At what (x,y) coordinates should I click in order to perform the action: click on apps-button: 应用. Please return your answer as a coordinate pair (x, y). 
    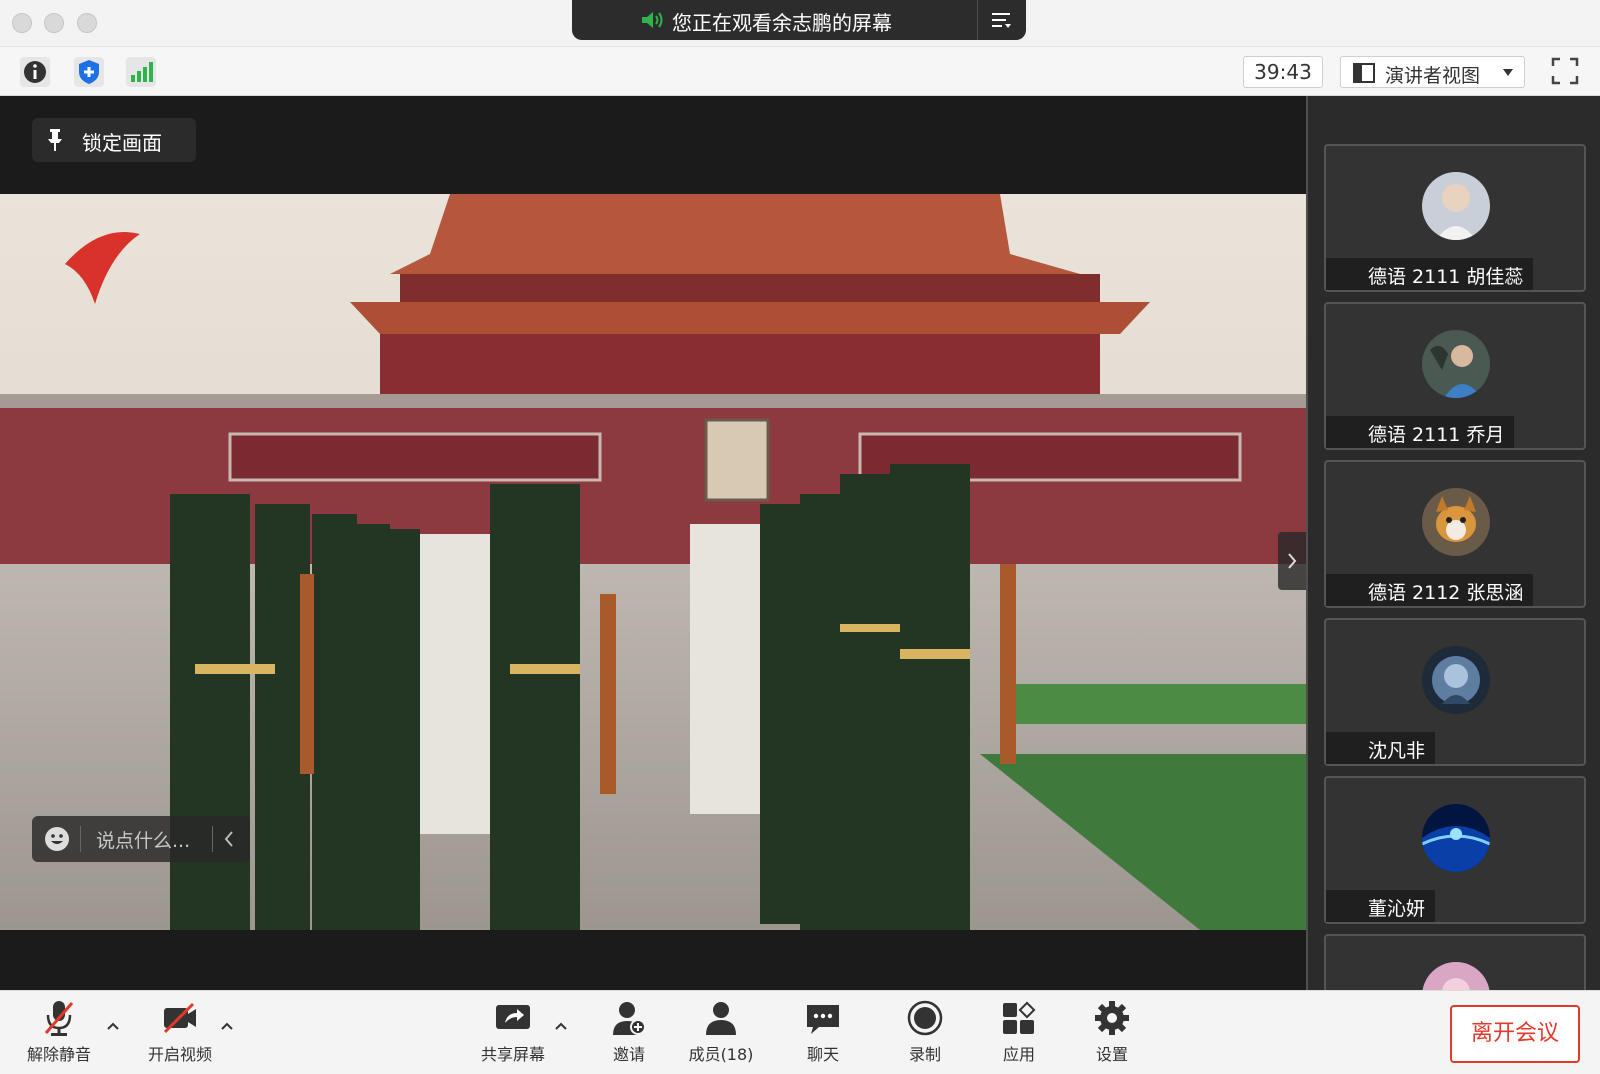
    Looking at the image, I should click on (1019, 1034).